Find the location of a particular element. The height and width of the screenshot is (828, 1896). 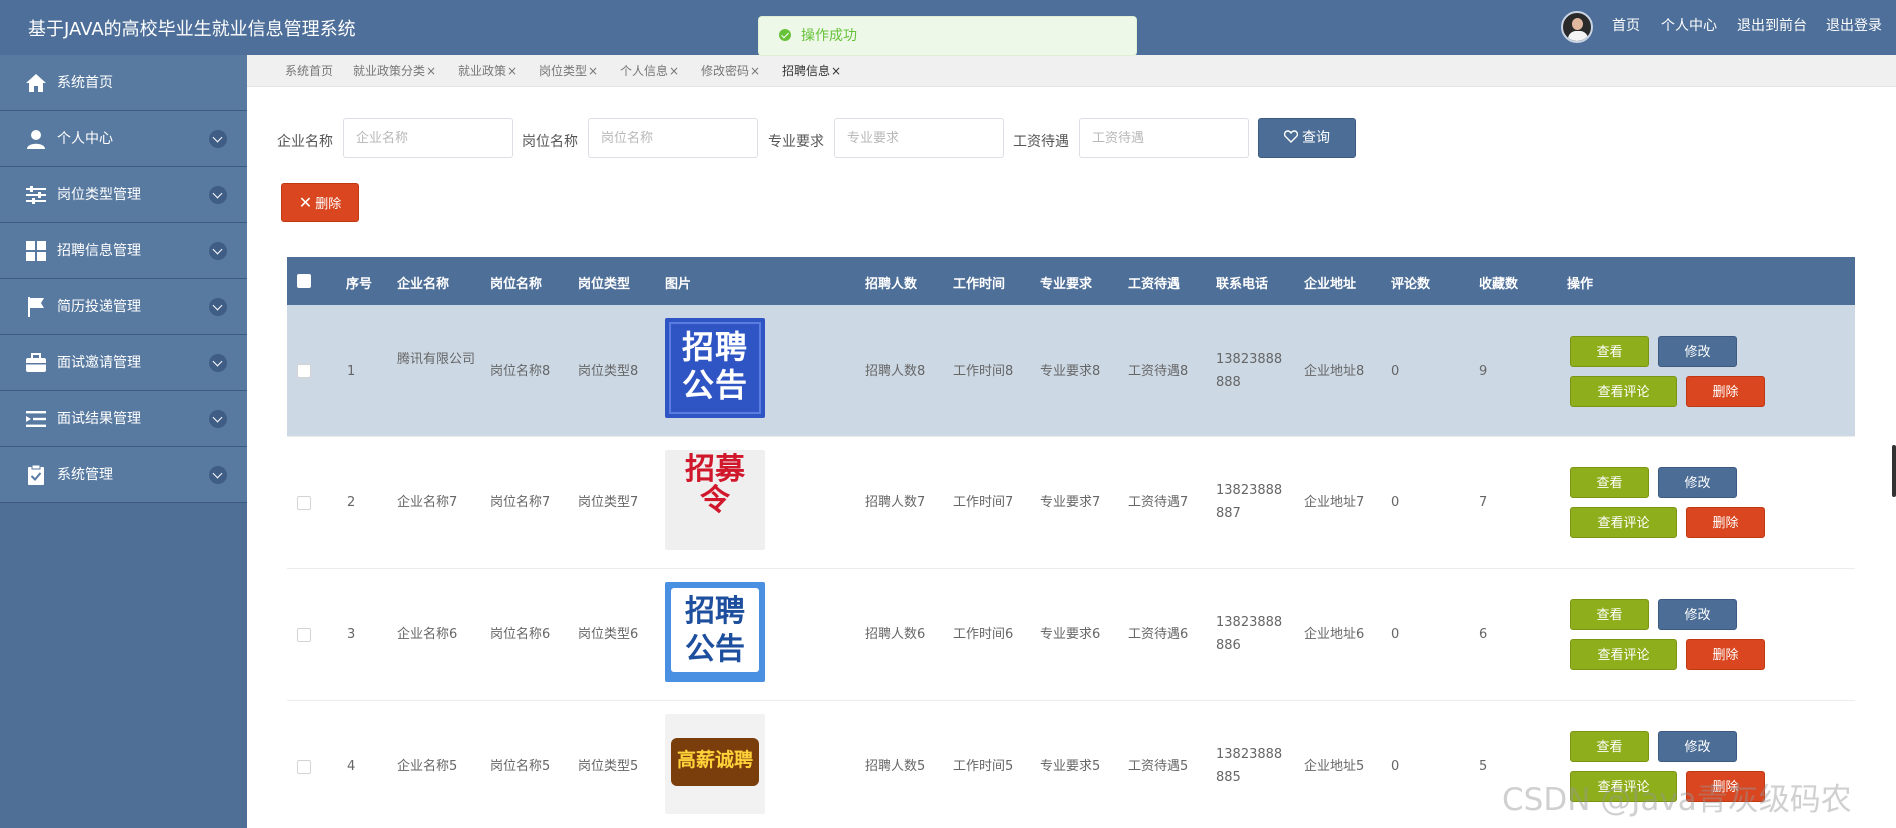

sidebar-item-label: 面试结果管理 is located at coordinates (99, 419).